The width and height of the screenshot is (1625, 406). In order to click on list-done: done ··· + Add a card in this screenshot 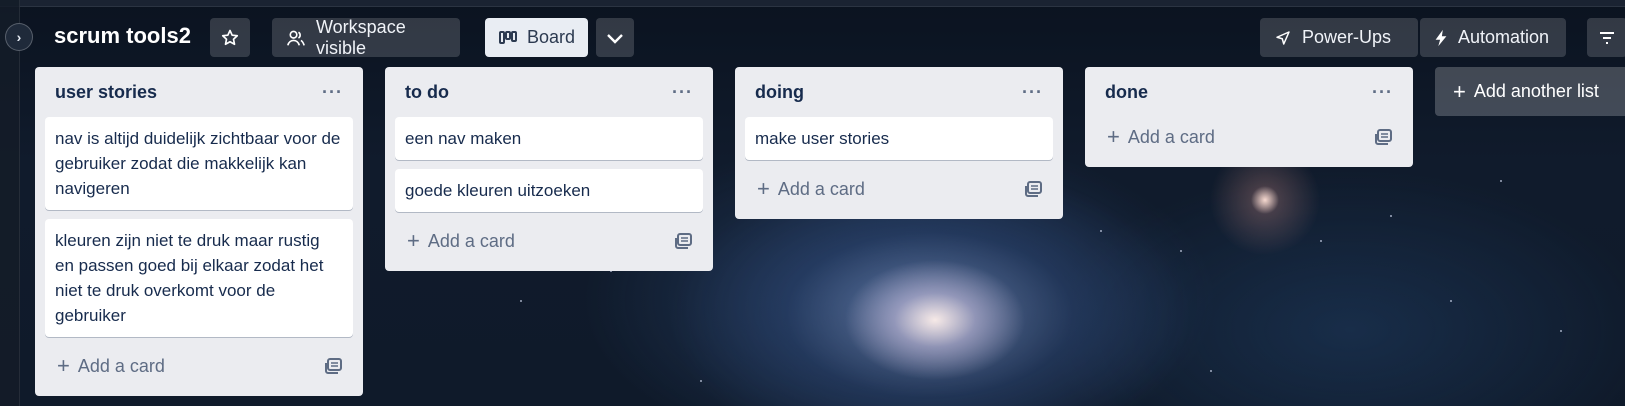, I will do `click(1249, 117)`.